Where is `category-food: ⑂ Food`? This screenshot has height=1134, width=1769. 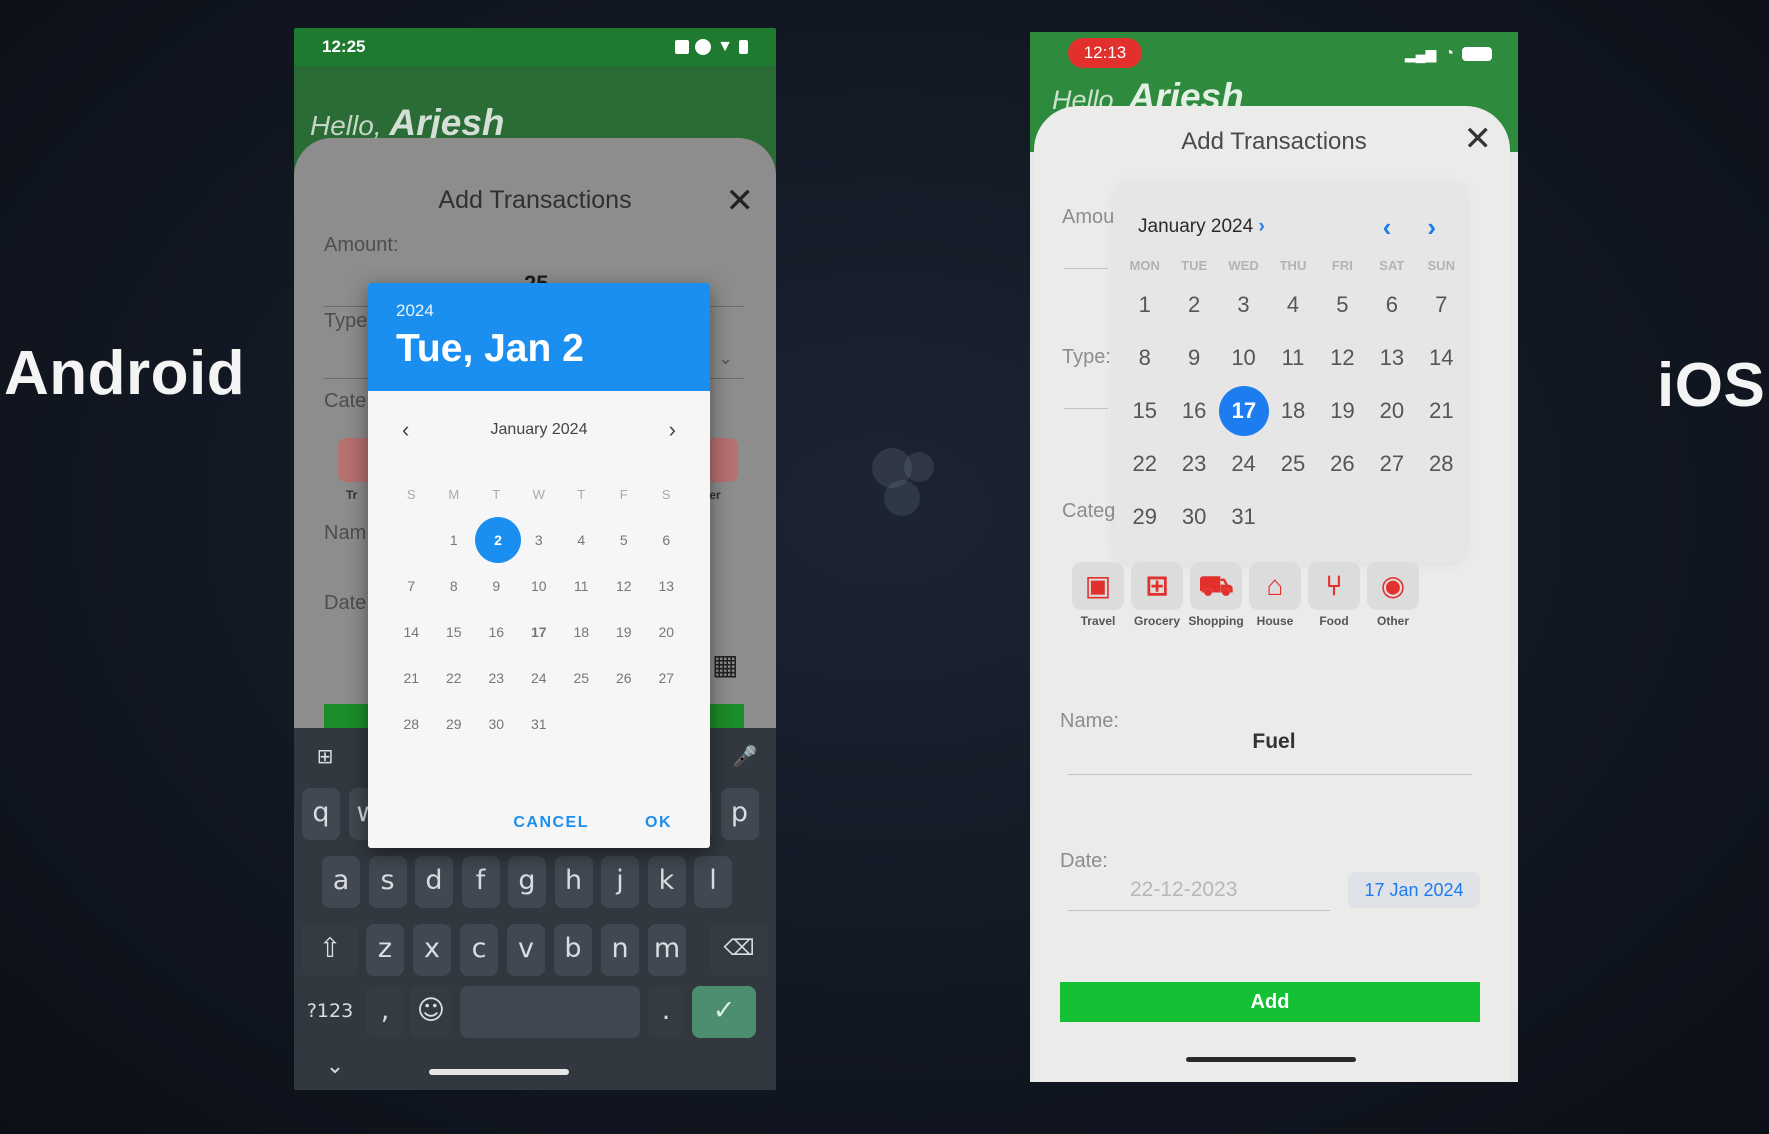
category-food: ⑂ Food is located at coordinates (1334, 595).